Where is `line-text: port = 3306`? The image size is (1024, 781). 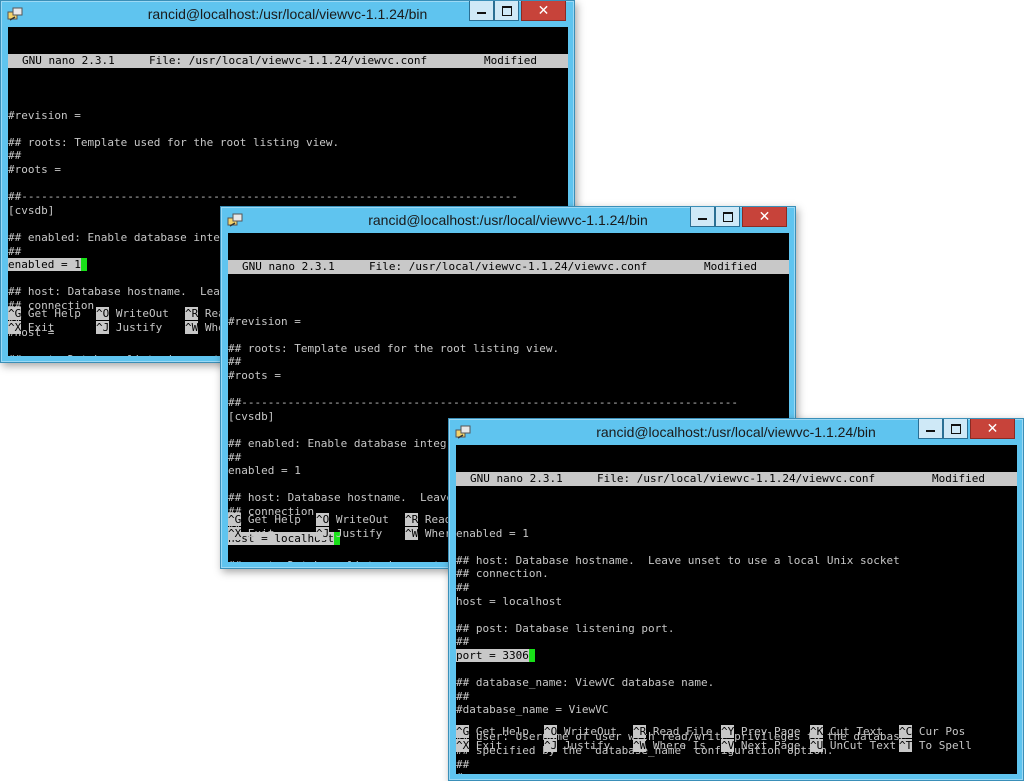 line-text: port = 3306 is located at coordinates (492, 655).